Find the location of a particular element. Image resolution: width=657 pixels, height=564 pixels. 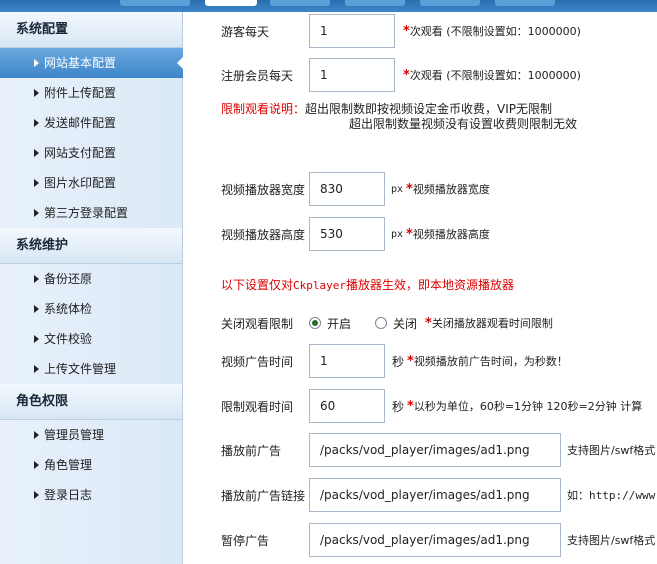

player-width-row: 视频播放器宽度 830 px * 视频播放器宽度 is located at coordinates (355, 189).